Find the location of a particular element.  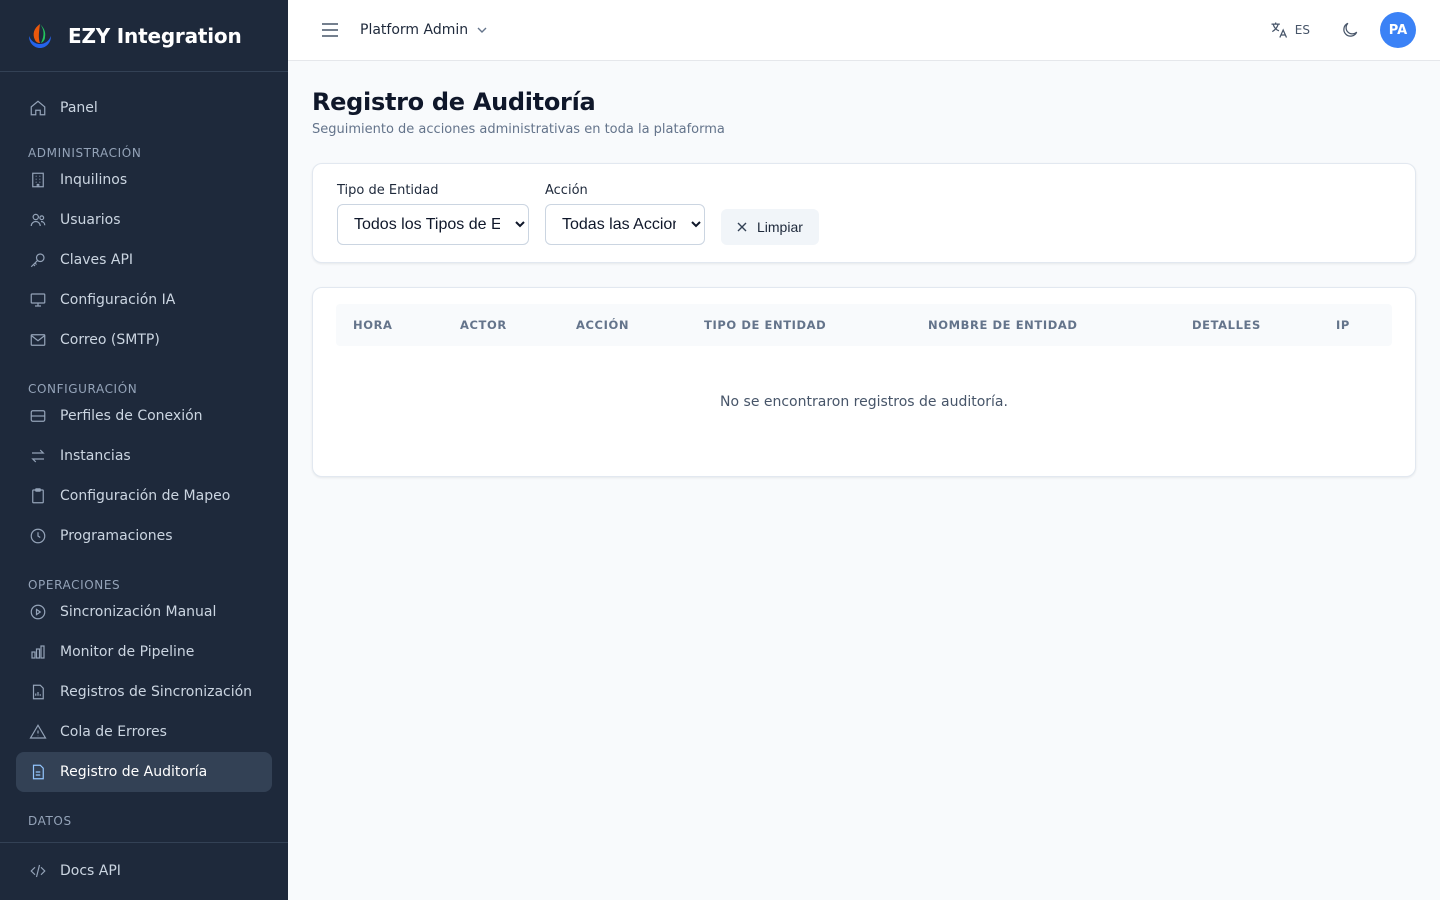

column-header-nombre-entidad: NOMBRE DE ENTIDAD is located at coordinates (1003, 325).